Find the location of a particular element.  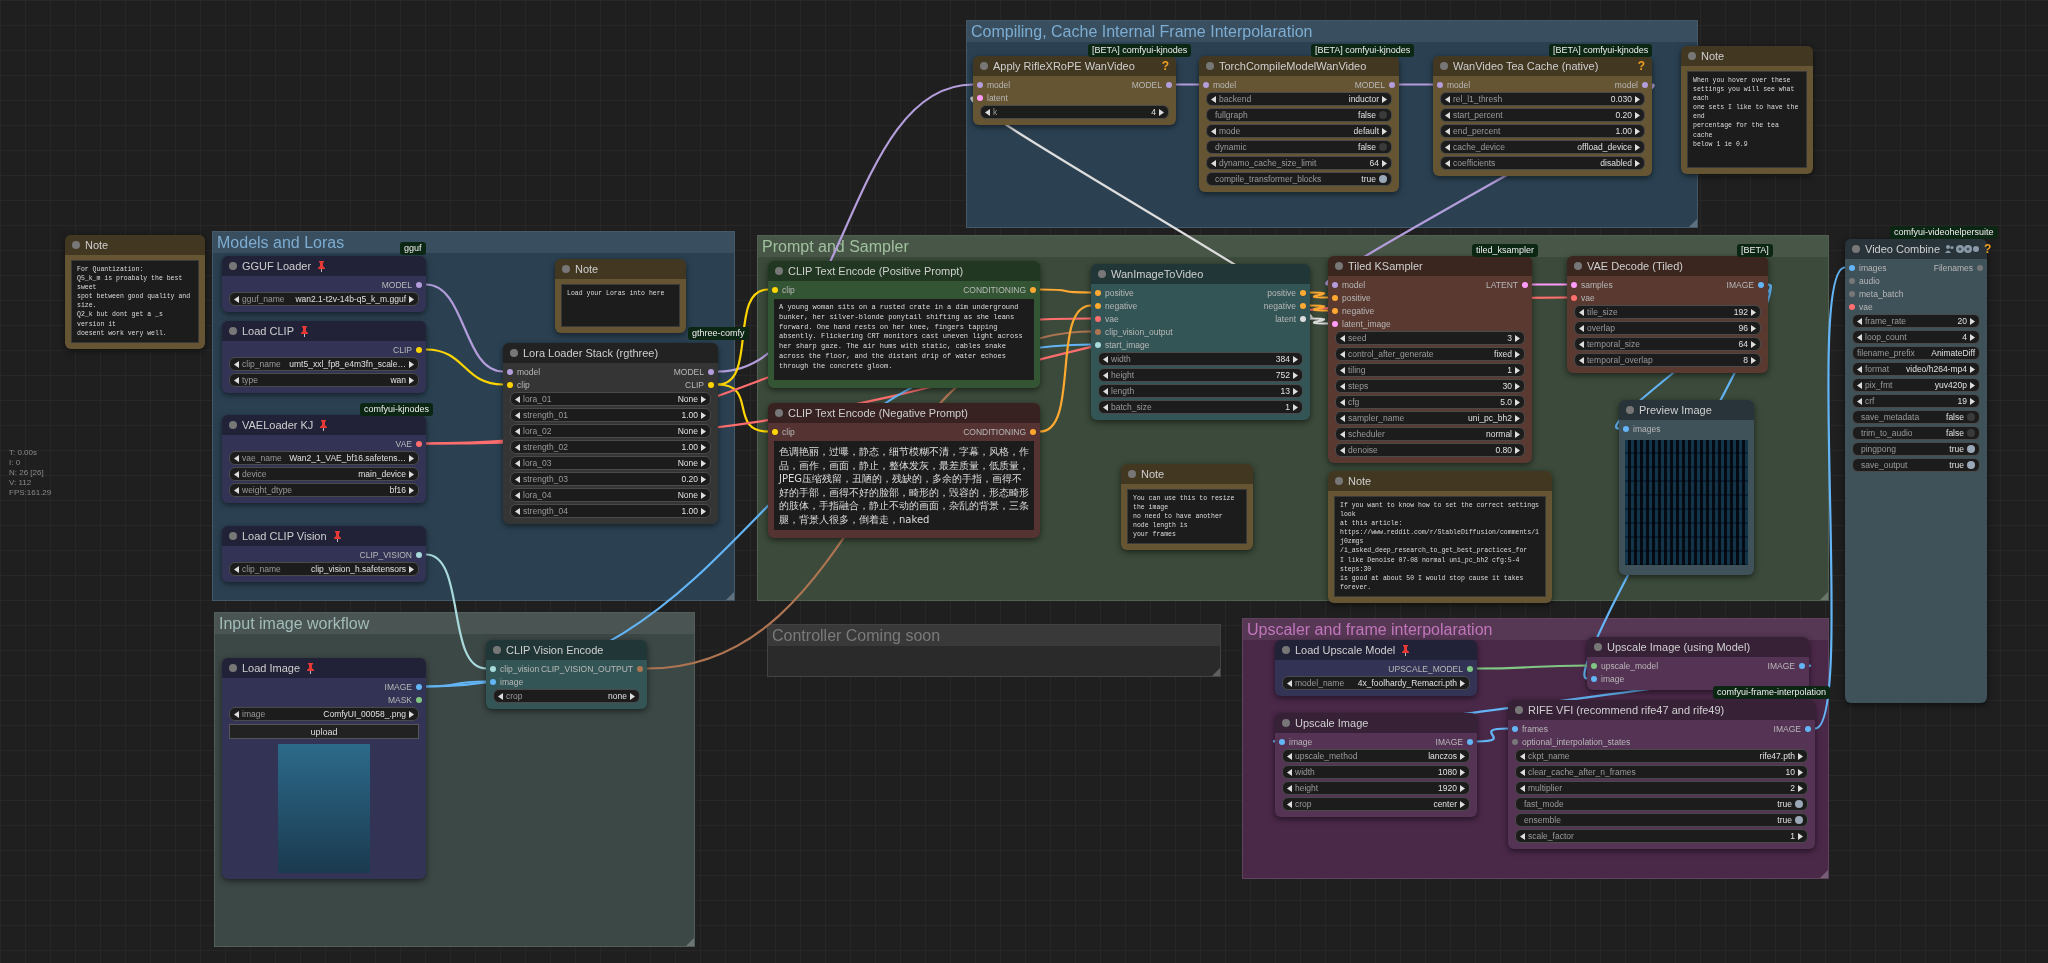

combo-widget: tiling 1 is located at coordinates (1430, 370).